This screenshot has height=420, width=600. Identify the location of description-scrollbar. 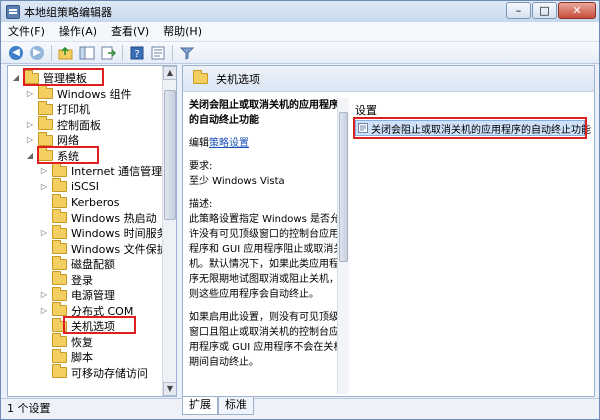
(343, 246).